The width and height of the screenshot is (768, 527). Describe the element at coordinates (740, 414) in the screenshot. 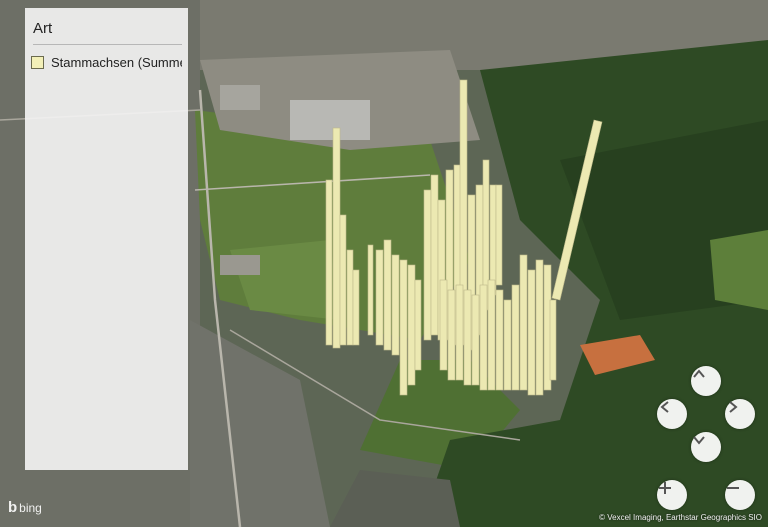

I see `pan-right-button` at that location.